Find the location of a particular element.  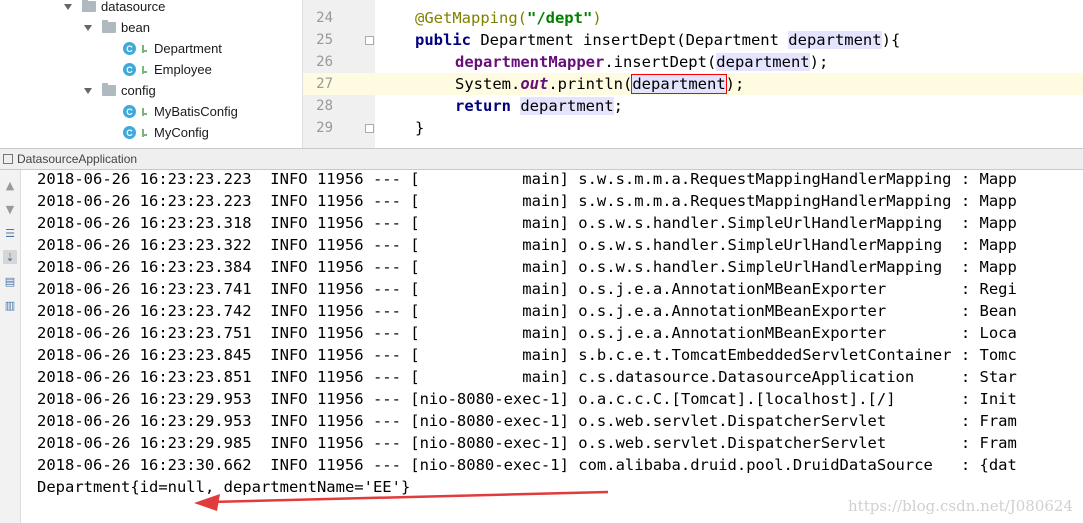

annotation-arrow-icon is located at coordinates (401, 500).